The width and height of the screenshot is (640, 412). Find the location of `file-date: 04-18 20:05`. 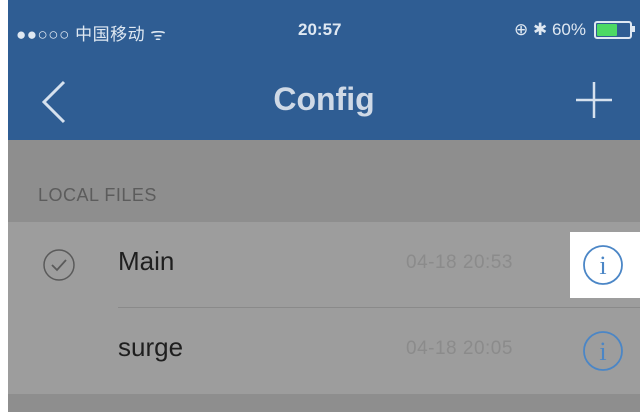

file-date: 04-18 20:05 is located at coordinates (459, 348).